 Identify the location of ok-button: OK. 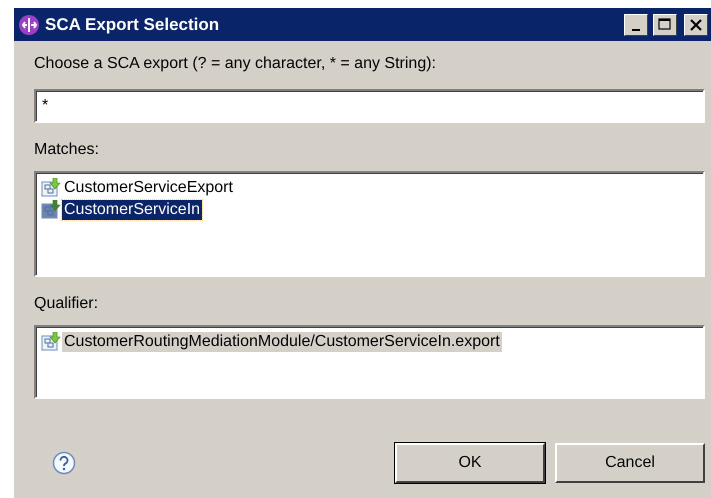
(470, 463).